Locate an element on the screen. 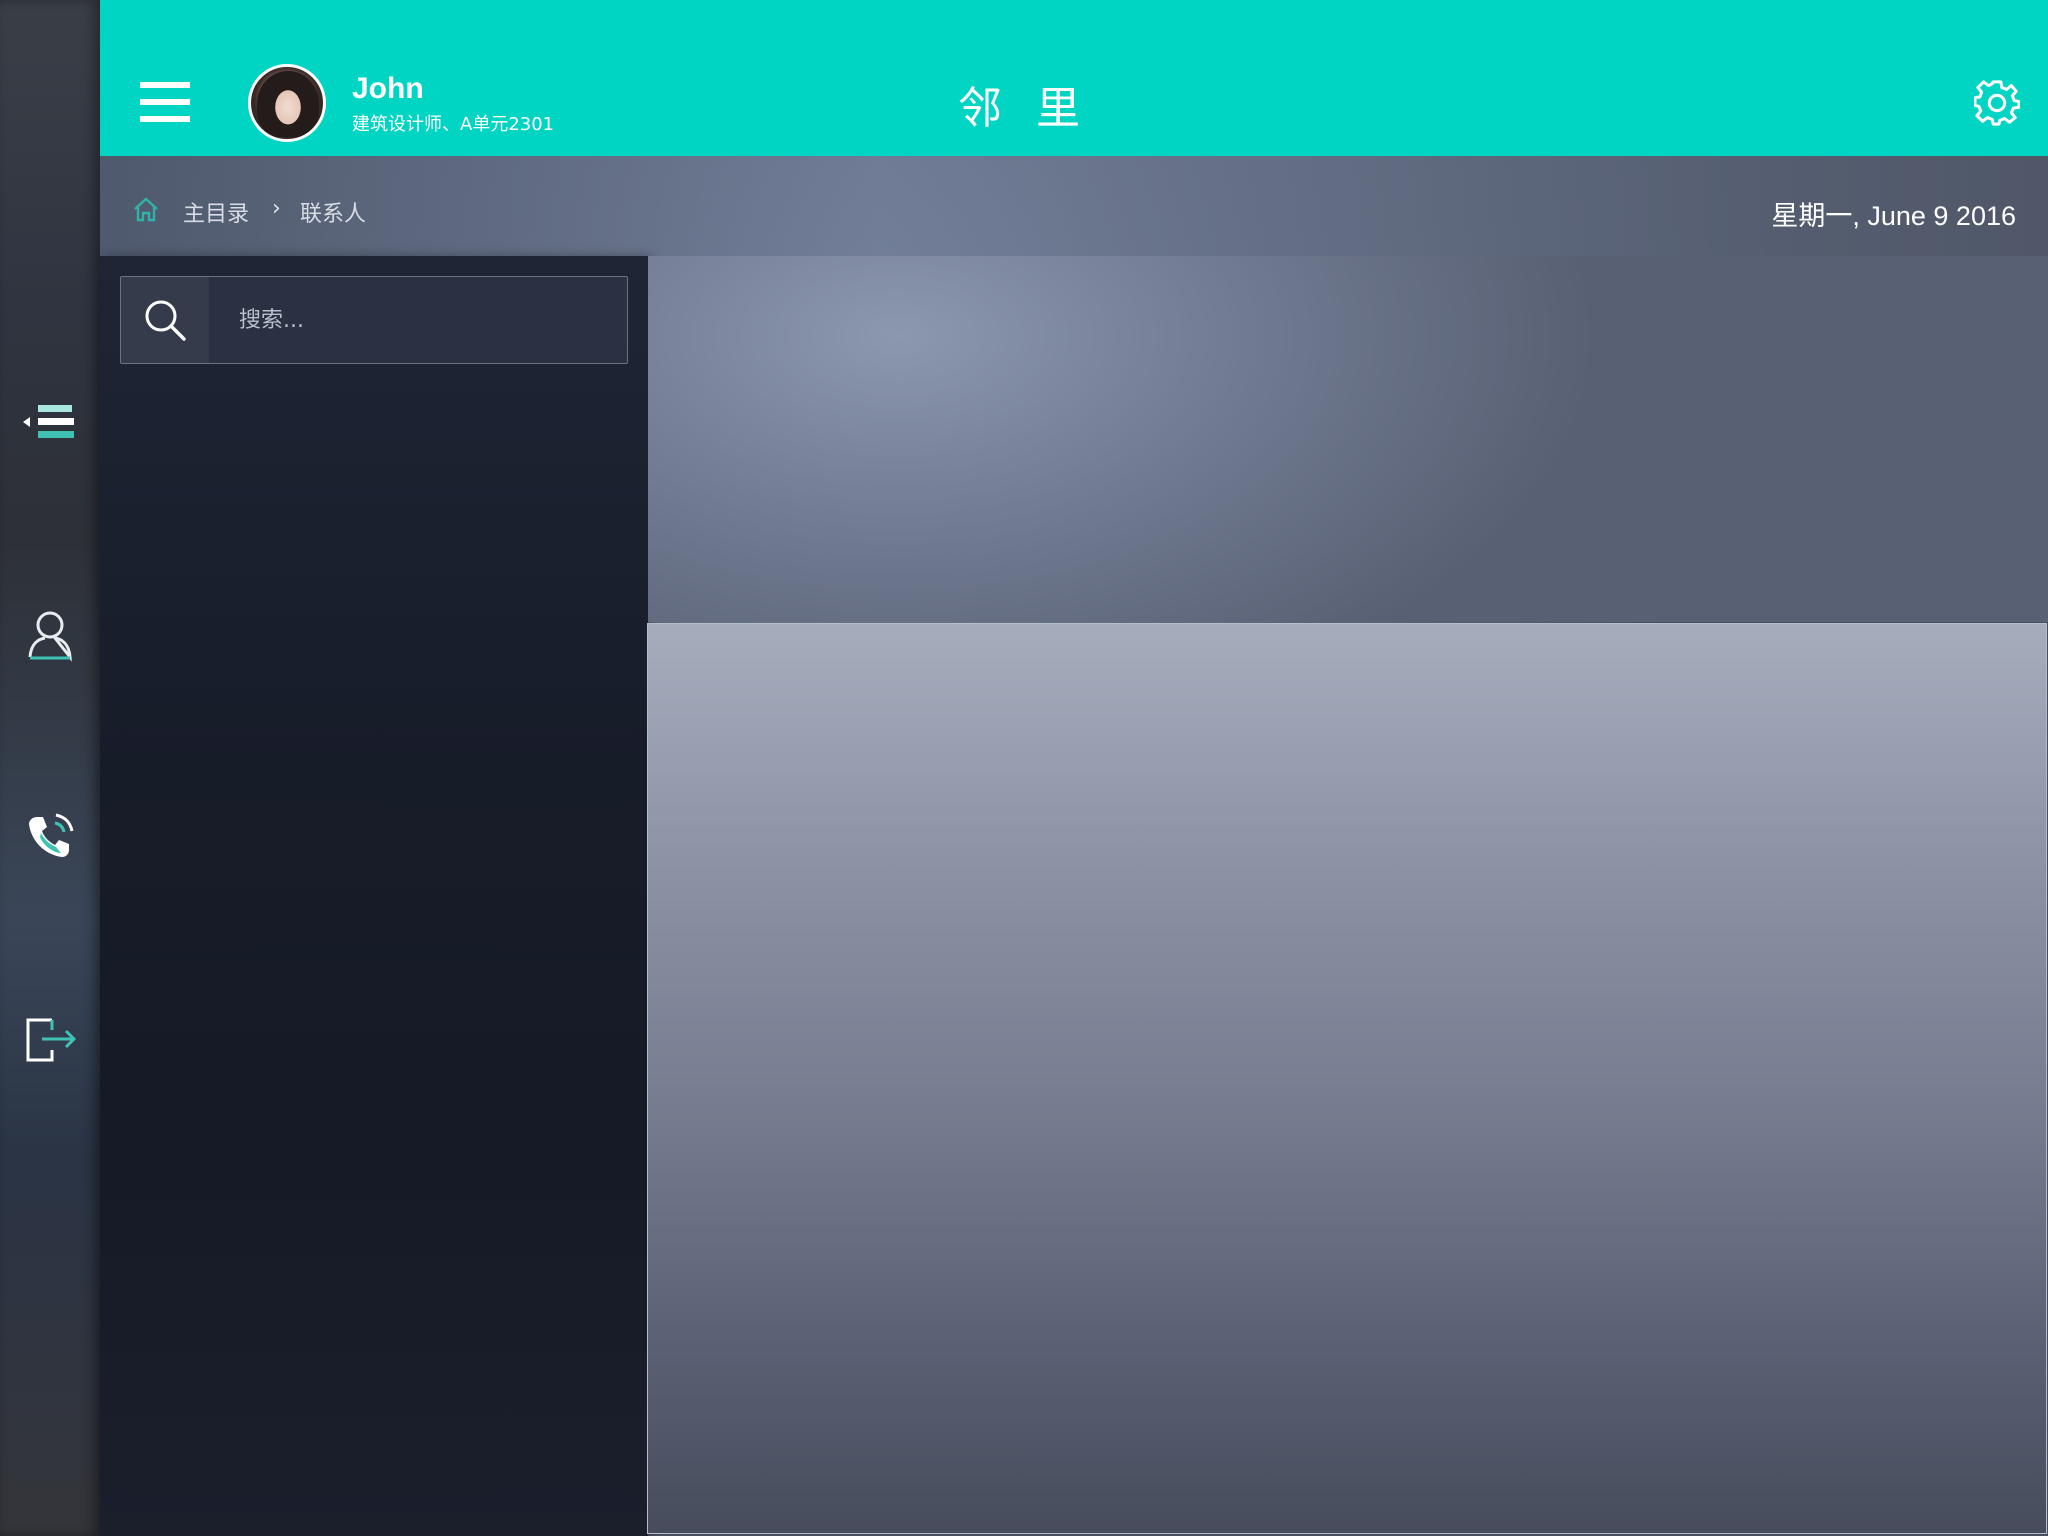 This screenshot has width=2048, height=1536. user-icon is located at coordinates (50, 636).